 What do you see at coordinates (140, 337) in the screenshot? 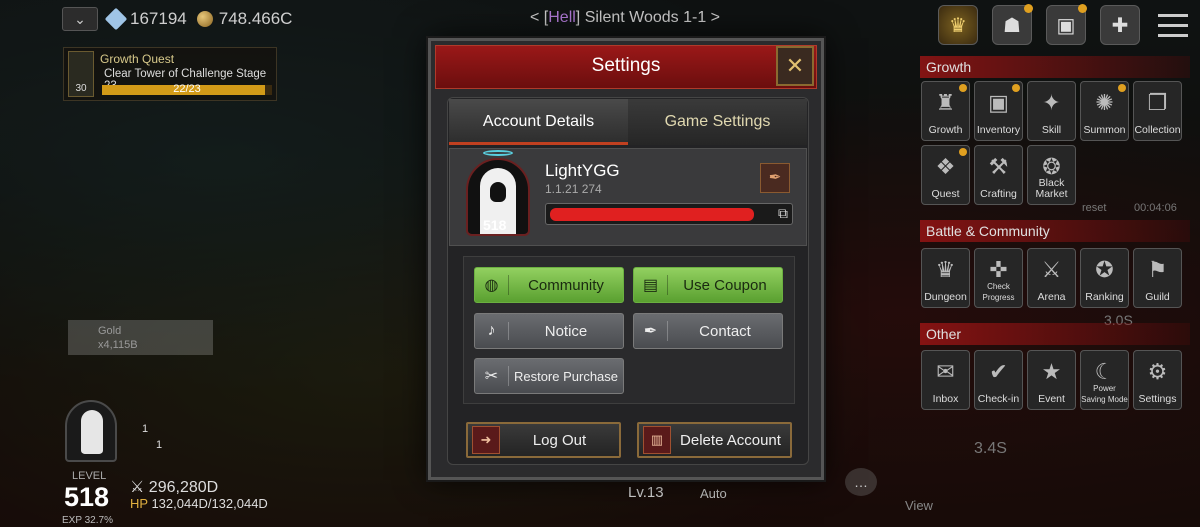
I see `gold-gain-toast: Gold x4,115B` at bounding box center [140, 337].